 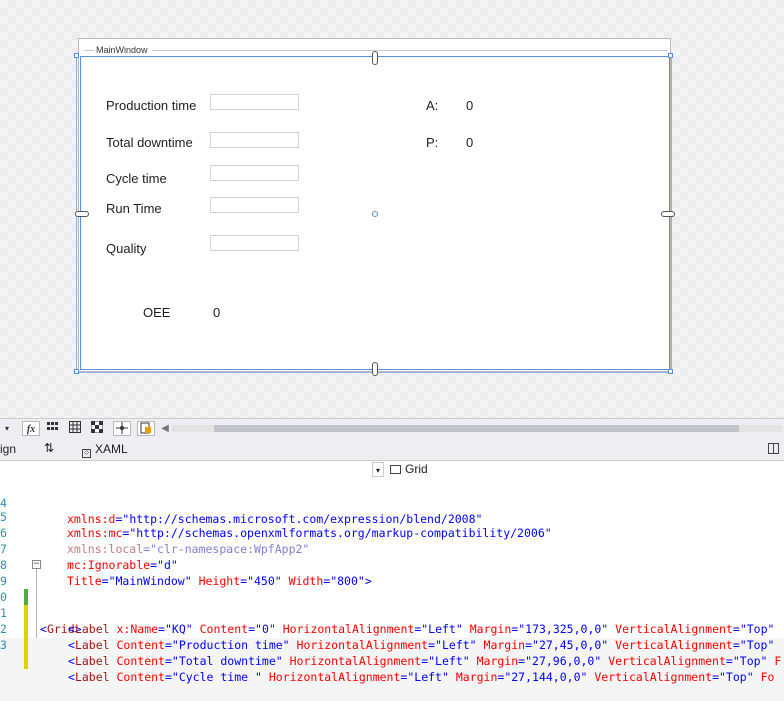 What do you see at coordinates (97, 428) in the screenshot?
I see `checker-icon` at bounding box center [97, 428].